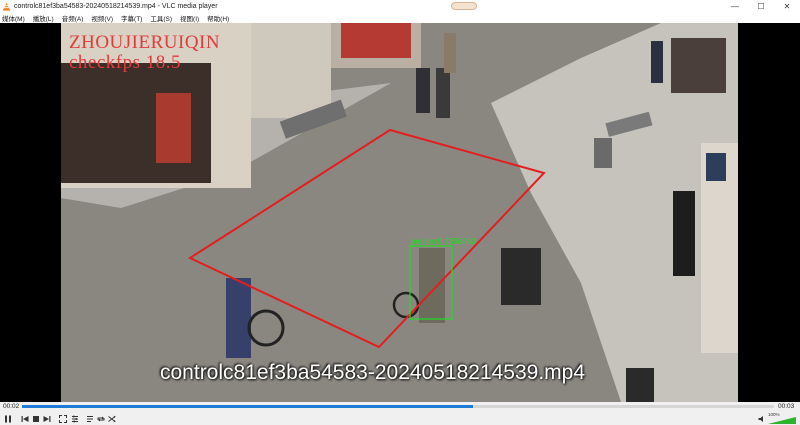  I want to click on detection-label: person:0.7356460, so click(443, 241).